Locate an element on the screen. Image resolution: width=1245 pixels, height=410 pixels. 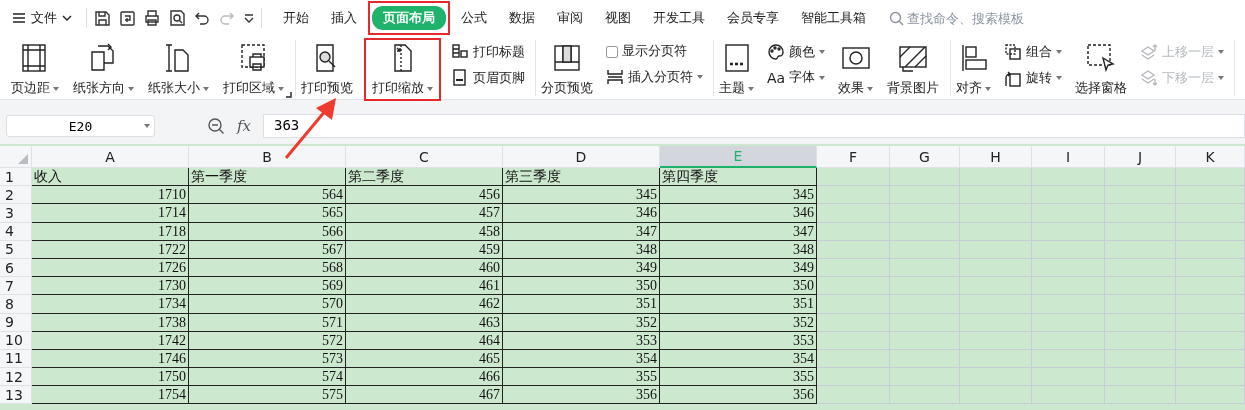
ribbon-button: 组合 is located at coordinates (1033, 52).